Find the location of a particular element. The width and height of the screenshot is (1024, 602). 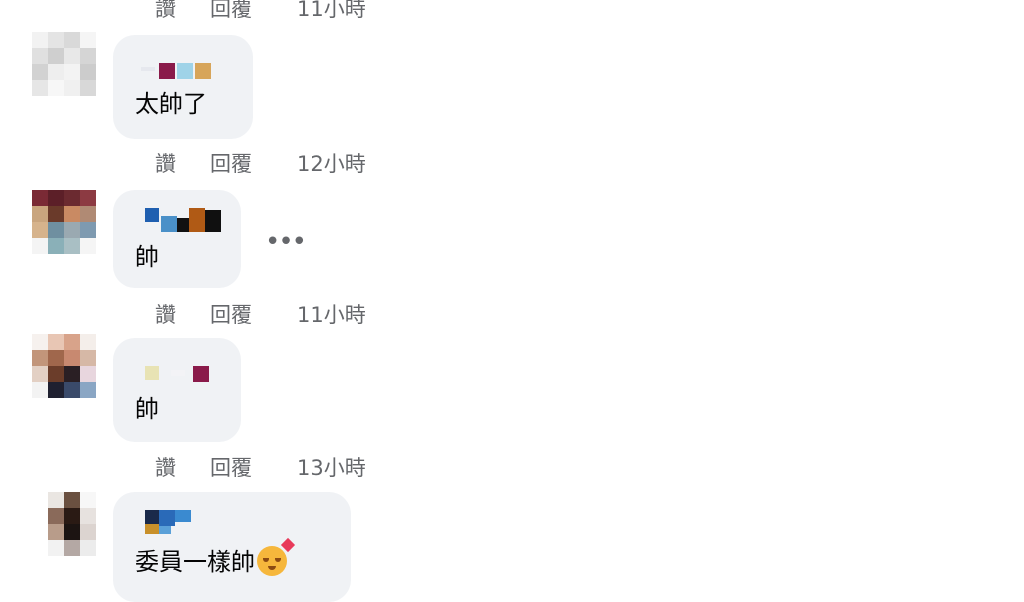

timestamp: 12小時 is located at coordinates (331, 163).